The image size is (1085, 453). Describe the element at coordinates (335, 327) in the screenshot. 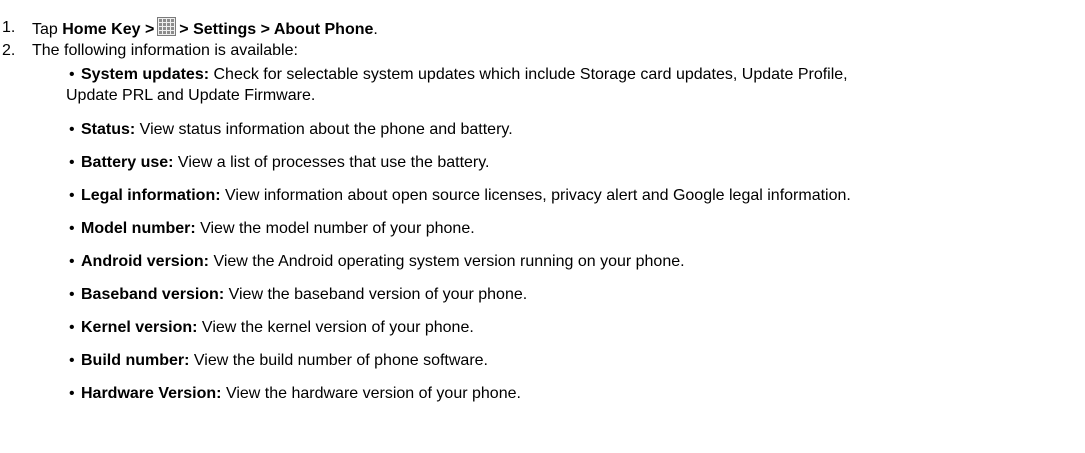

I see `item-description: View the kernel version of your phone.` at that location.